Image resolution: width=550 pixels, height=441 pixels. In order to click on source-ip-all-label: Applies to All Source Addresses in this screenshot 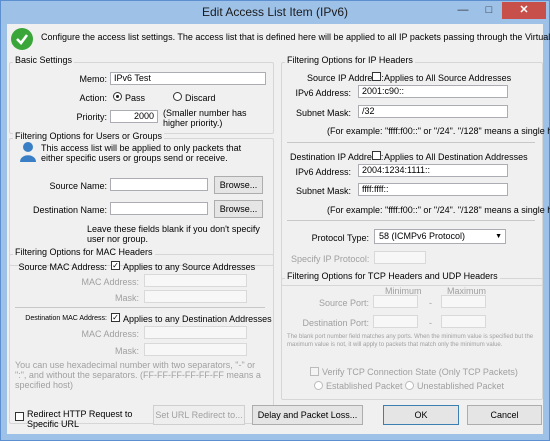, I will do `click(448, 78)`.